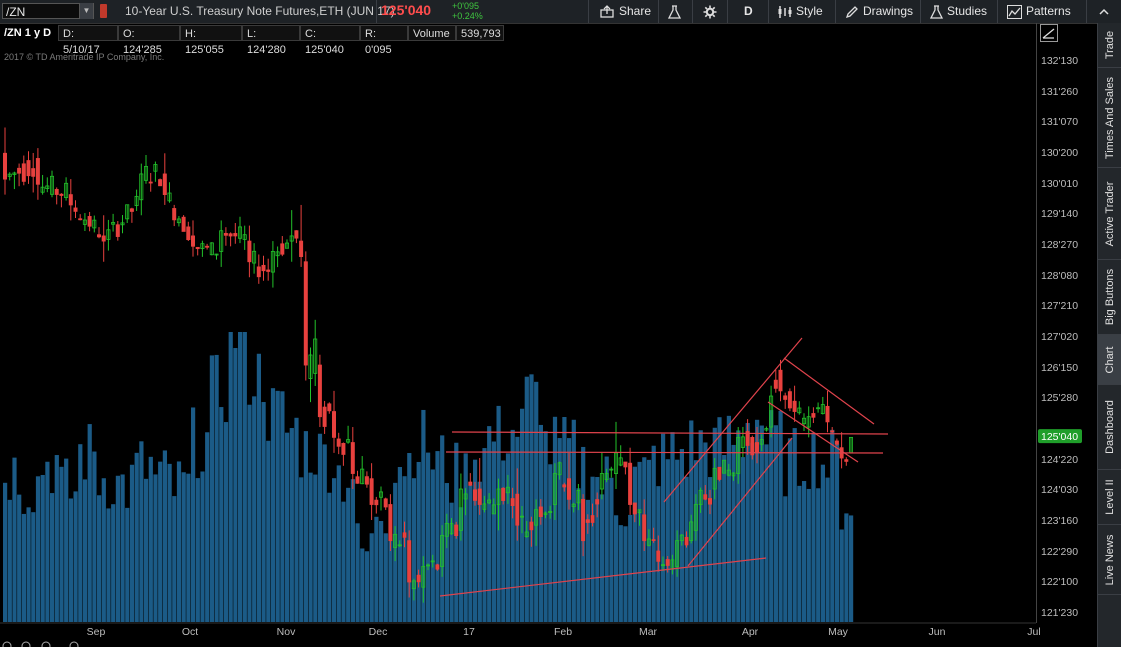 The width and height of the screenshot is (1121, 647). I want to click on price-tick-label: 122'100, so click(1059, 582).